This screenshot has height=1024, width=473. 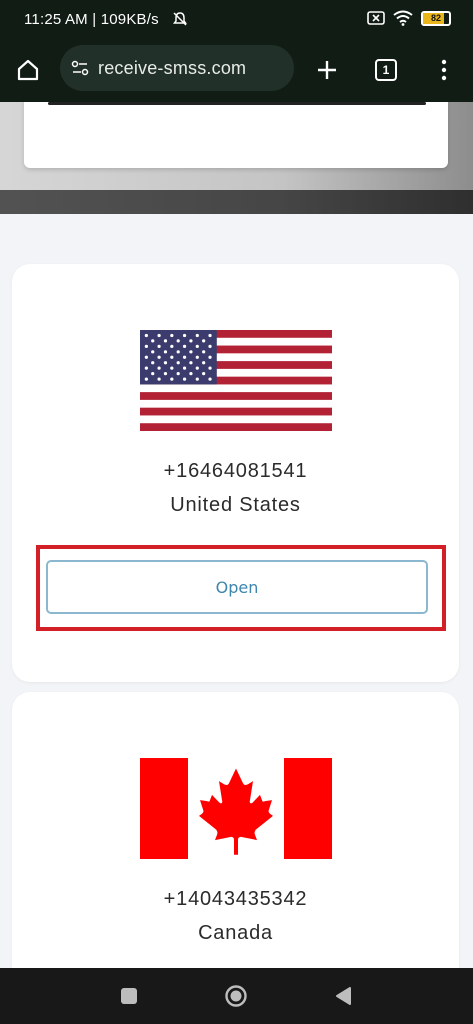 I want to click on new-tab-icon, so click(x=327, y=70).